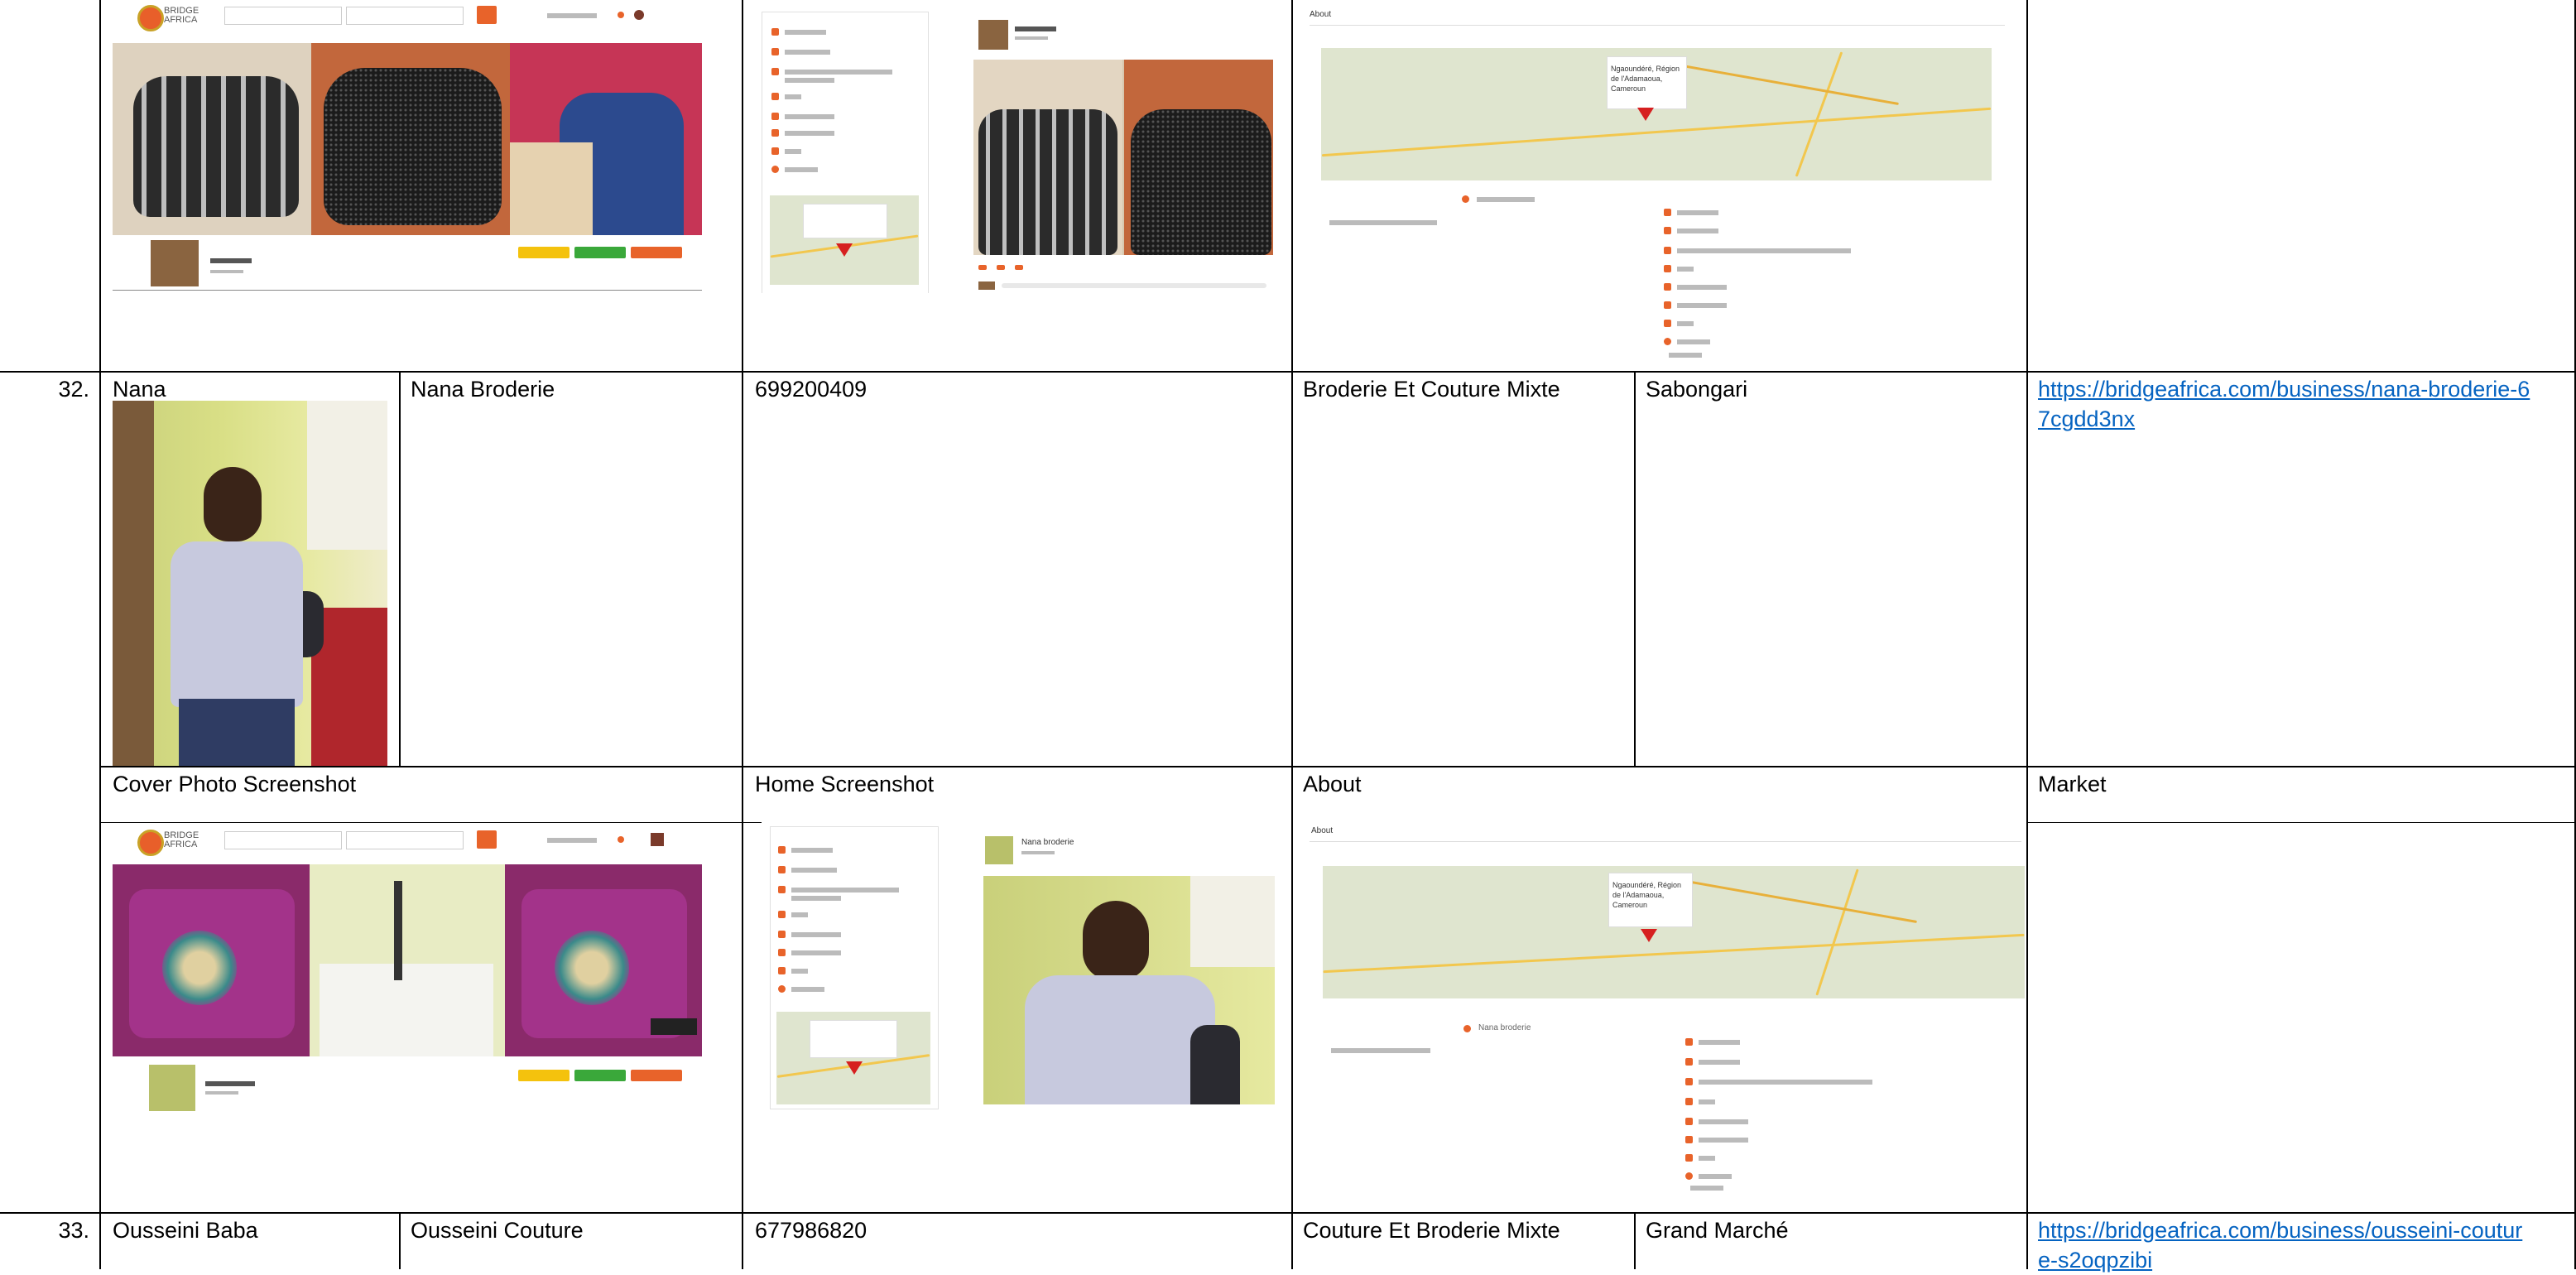  Describe the element at coordinates (742, 185) in the screenshot. I see `col-line-home-top` at that location.